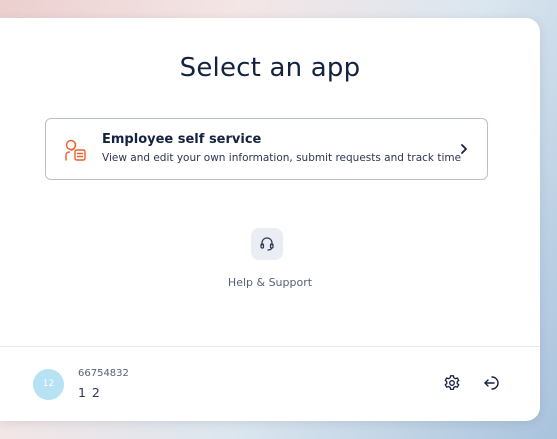  Describe the element at coordinates (182, 139) in the screenshot. I see `app-title: Employee self service` at that location.